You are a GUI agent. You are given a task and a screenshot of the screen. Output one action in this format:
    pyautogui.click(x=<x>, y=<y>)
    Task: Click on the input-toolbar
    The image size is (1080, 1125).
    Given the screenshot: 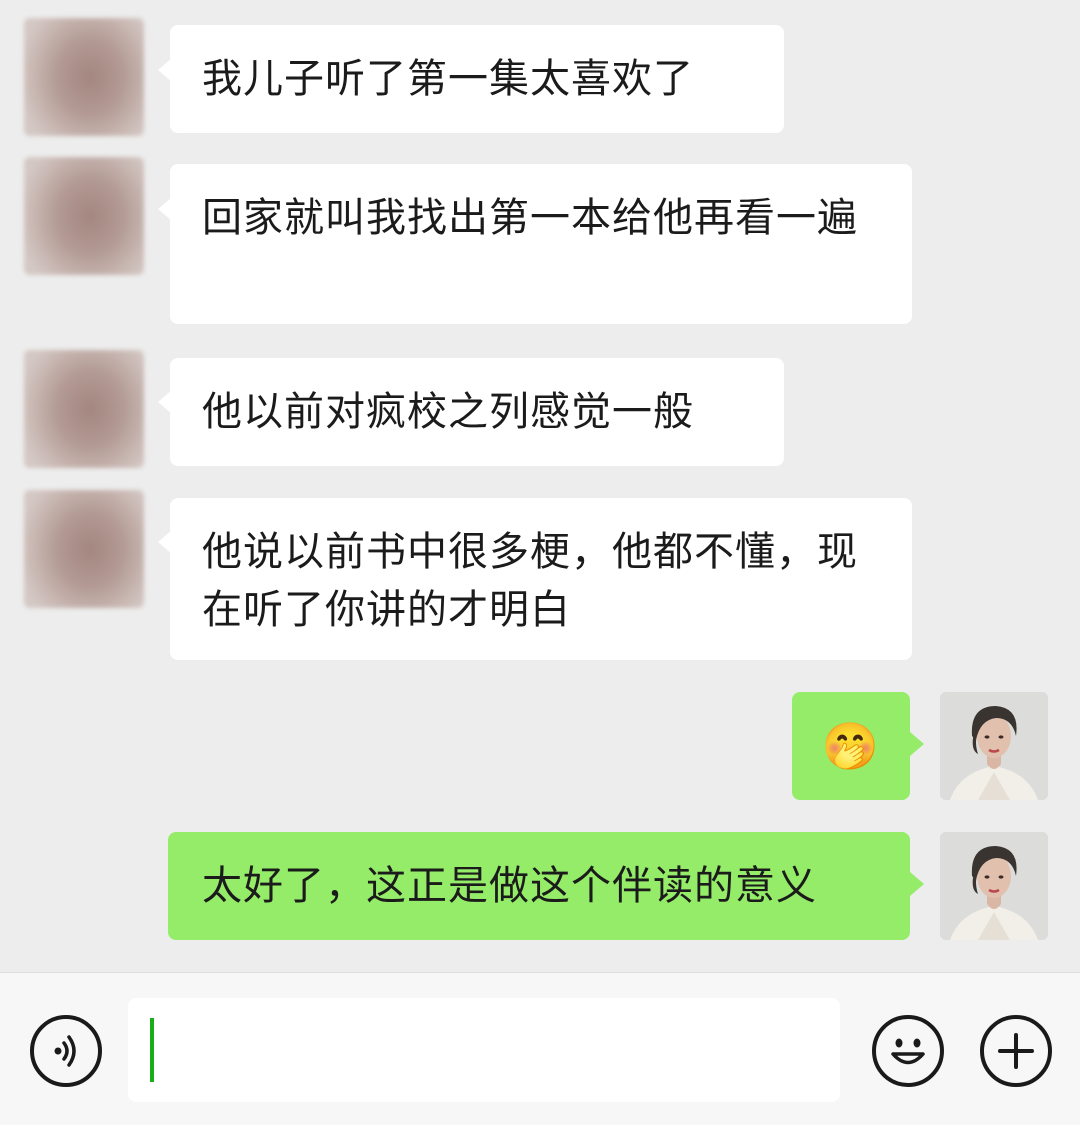 What is the action you would take?
    pyautogui.click(x=540, y=1048)
    